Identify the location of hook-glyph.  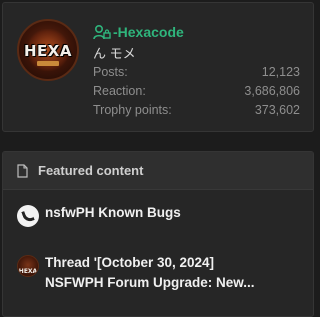
(28, 216).